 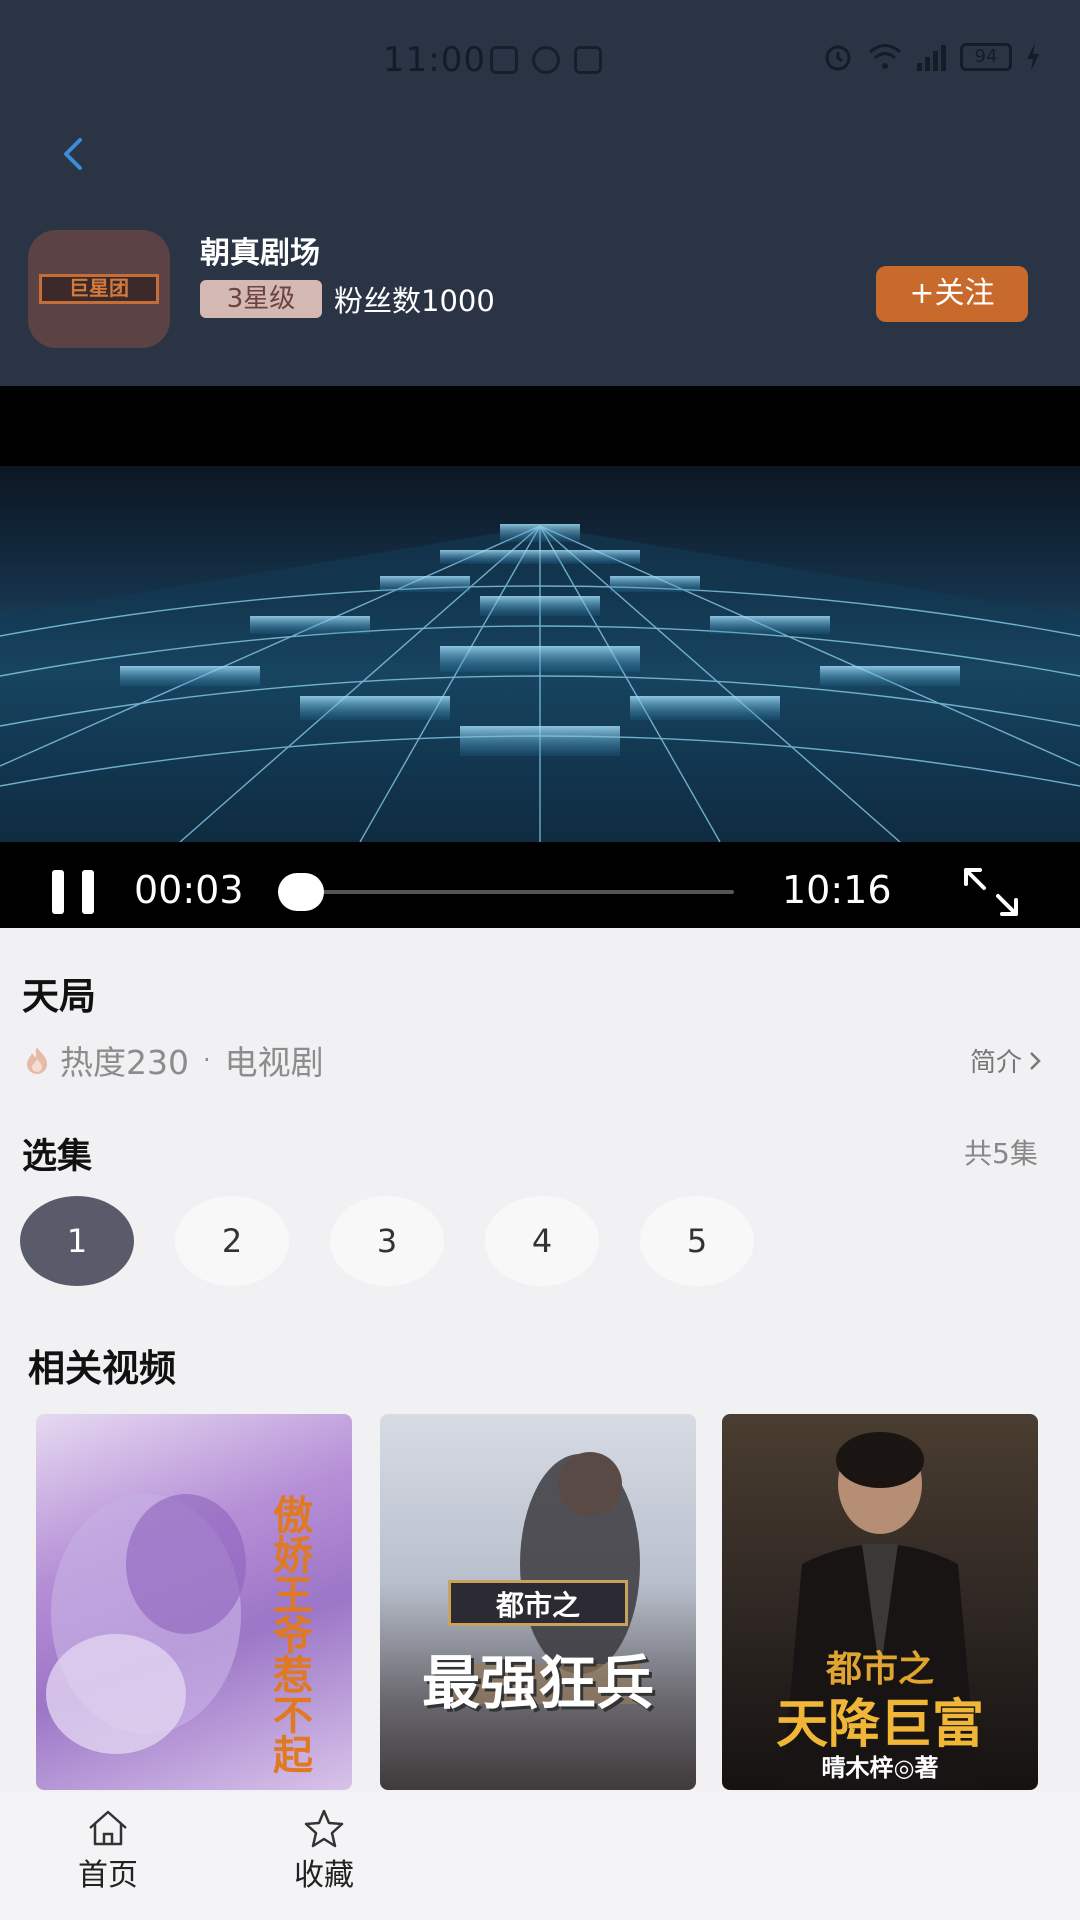 I want to click on nav-favorites-label: 收藏, so click(x=324, y=1875).